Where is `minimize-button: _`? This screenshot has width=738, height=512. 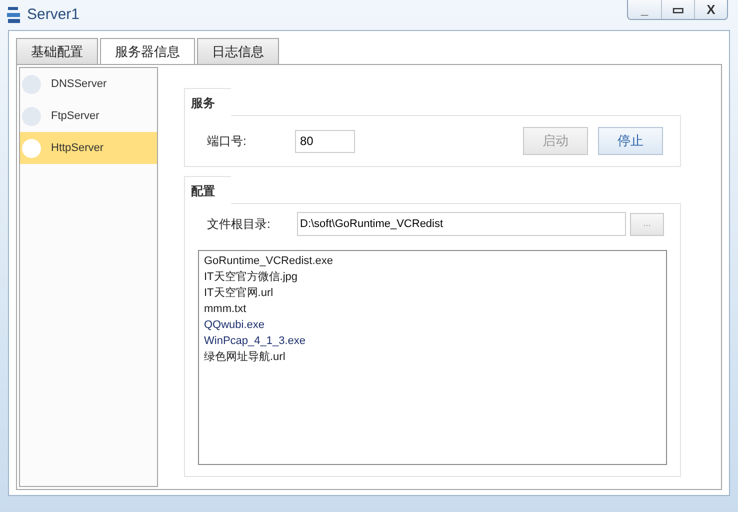 minimize-button: _ is located at coordinates (644, 9).